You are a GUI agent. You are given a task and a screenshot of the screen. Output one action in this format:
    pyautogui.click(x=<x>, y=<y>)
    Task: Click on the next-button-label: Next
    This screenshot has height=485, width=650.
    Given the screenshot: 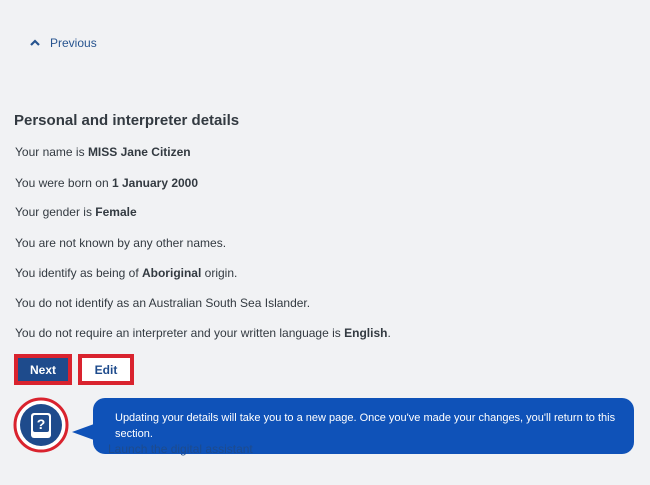 What is the action you would take?
    pyautogui.click(x=43, y=369)
    